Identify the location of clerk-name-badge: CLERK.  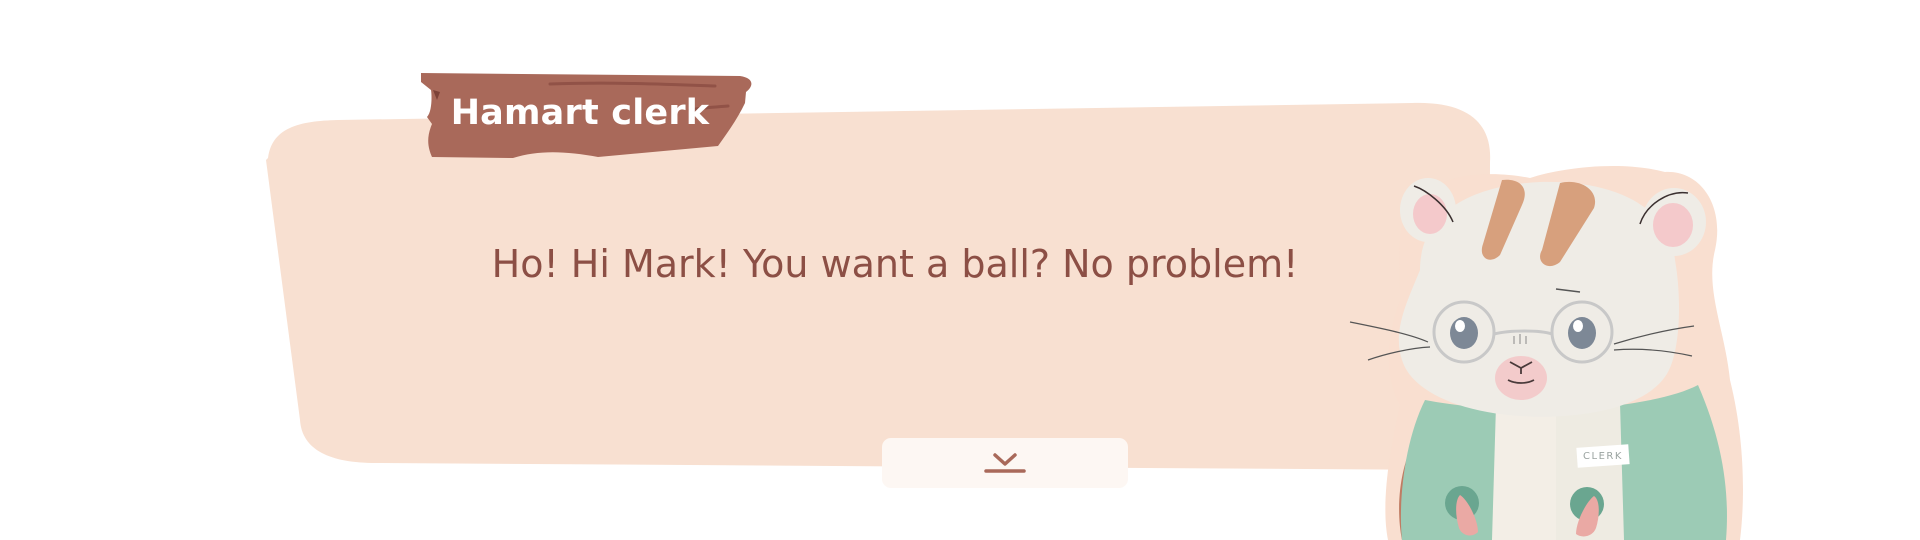
(1603, 456).